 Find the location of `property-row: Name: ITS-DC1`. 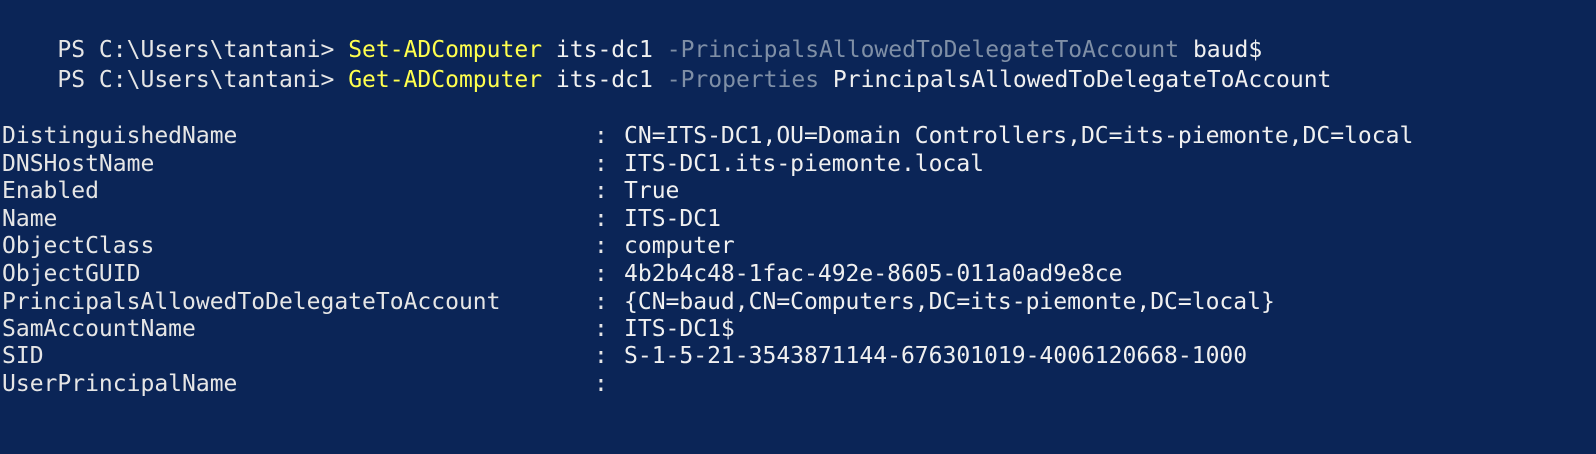

property-row: Name: ITS-DC1 is located at coordinates (797, 219).